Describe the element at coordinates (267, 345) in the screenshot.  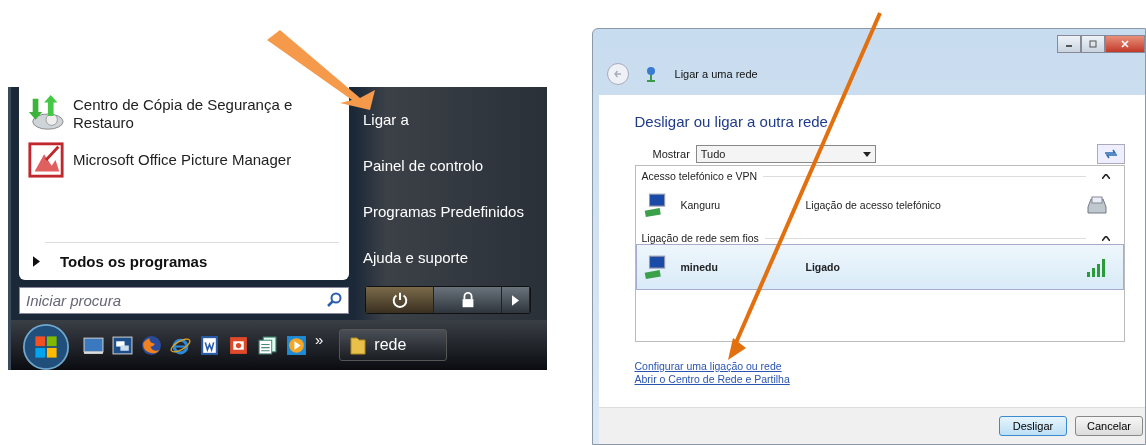
I see `document-stack-icon` at that location.